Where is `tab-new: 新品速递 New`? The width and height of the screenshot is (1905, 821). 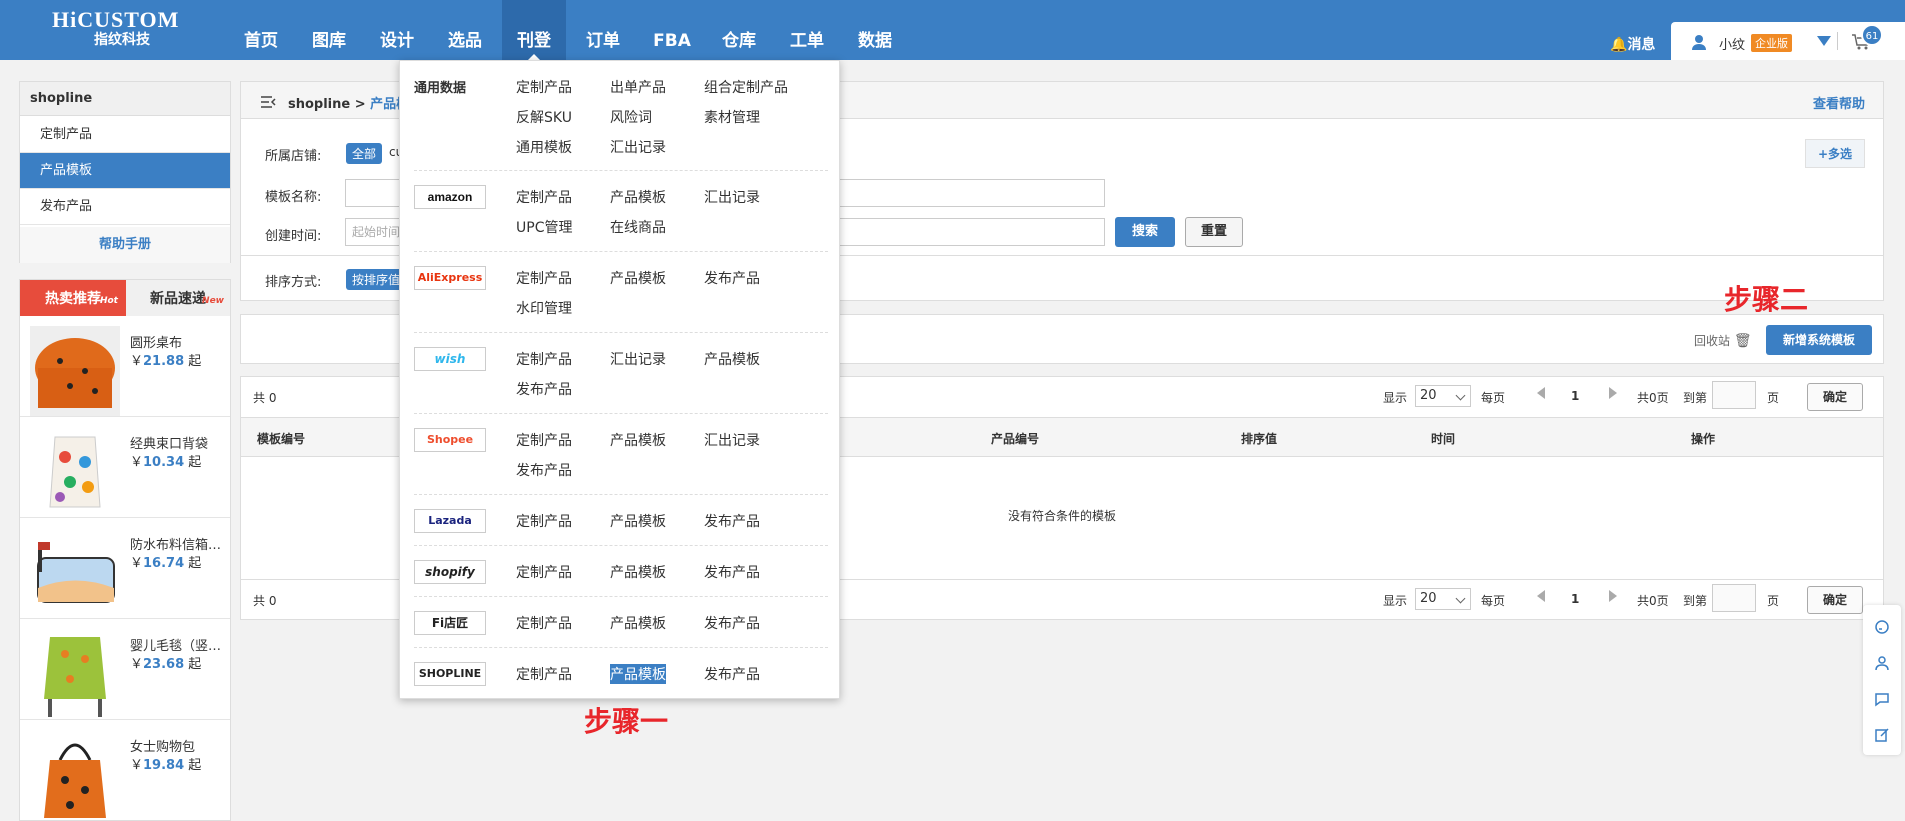
tab-new: 新品速递 New is located at coordinates (178, 298).